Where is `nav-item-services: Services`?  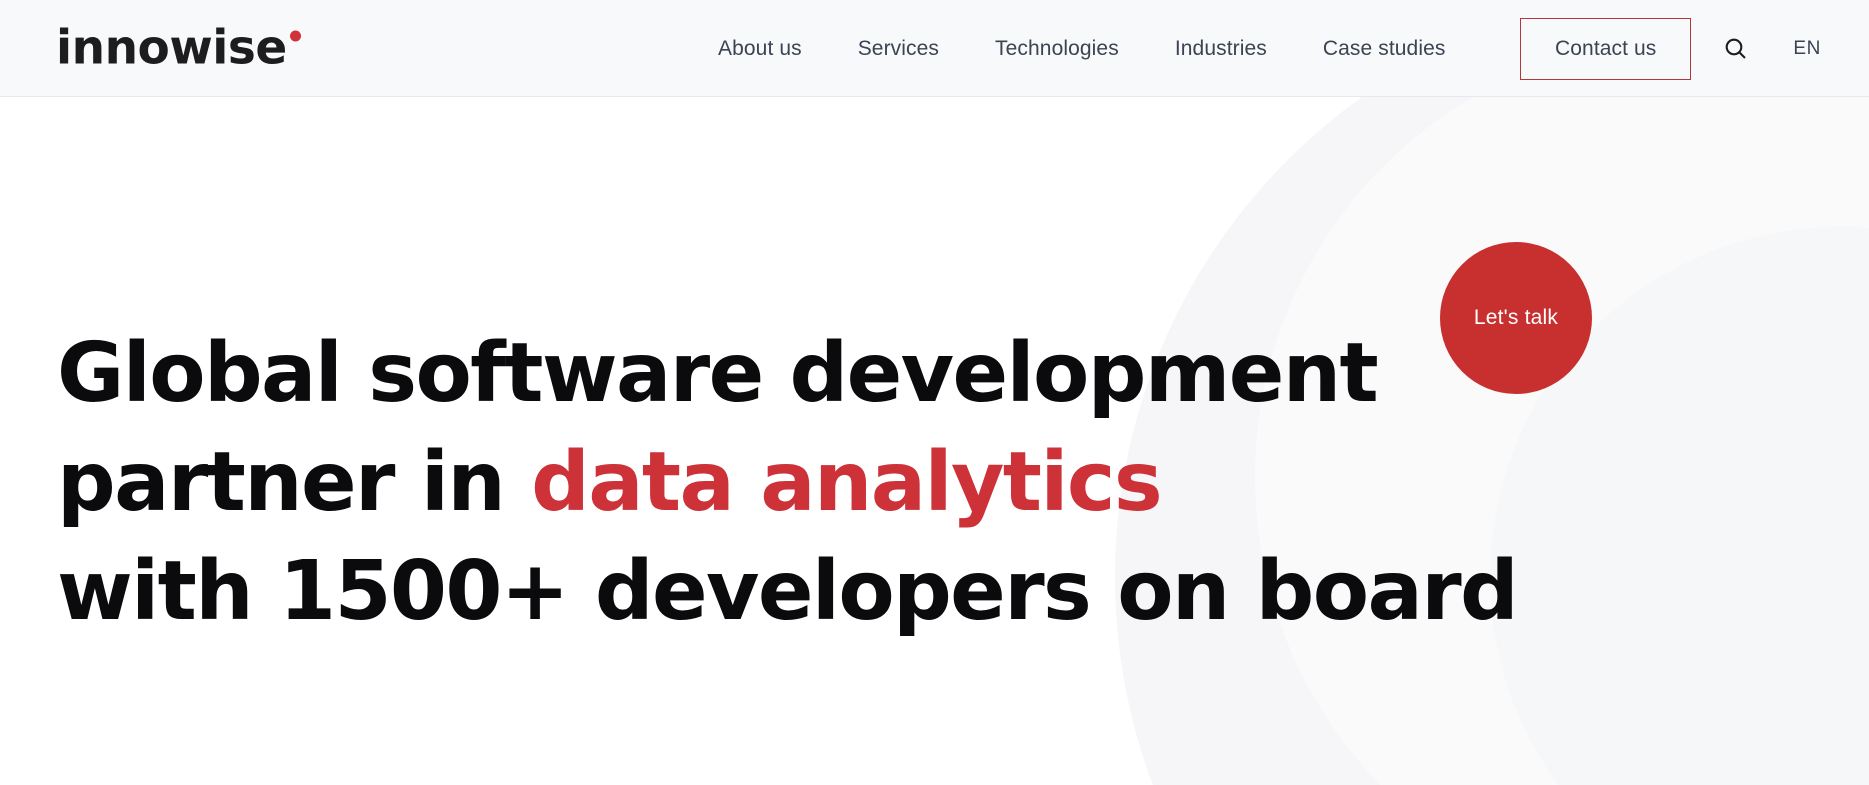 nav-item-services: Services is located at coordinates (898, 48).